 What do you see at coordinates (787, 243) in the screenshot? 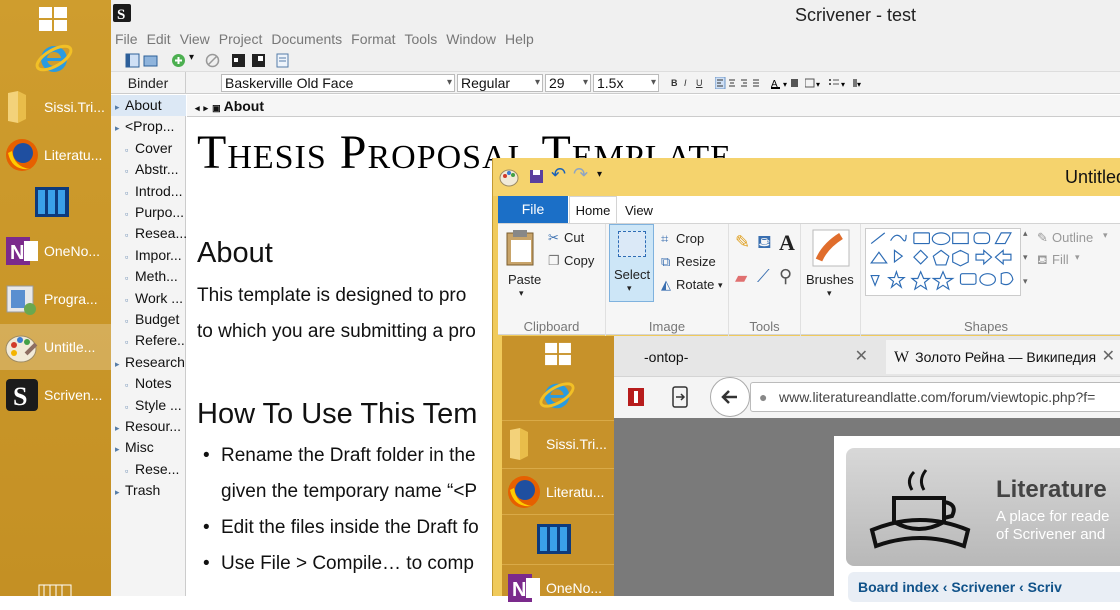
I see `text-tool-icon: A` at bounding box center [787, 243].